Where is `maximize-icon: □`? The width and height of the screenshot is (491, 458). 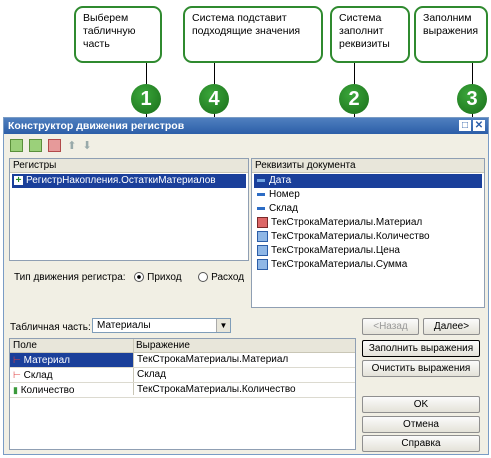 maximize-icon: □ is located at coordinates (465, 125).